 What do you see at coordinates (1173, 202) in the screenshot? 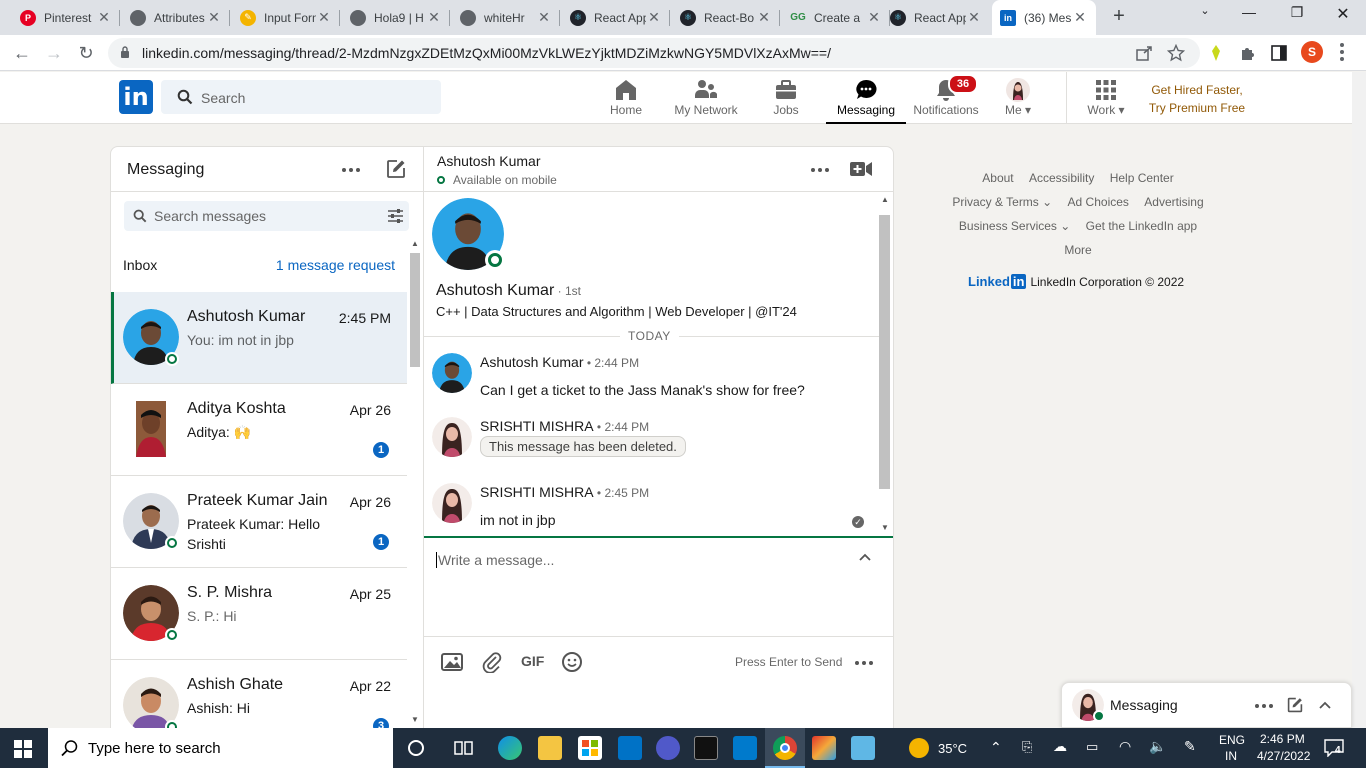
I see `footer-link-advertising: Advertising` at bounding box center [1173, 202].